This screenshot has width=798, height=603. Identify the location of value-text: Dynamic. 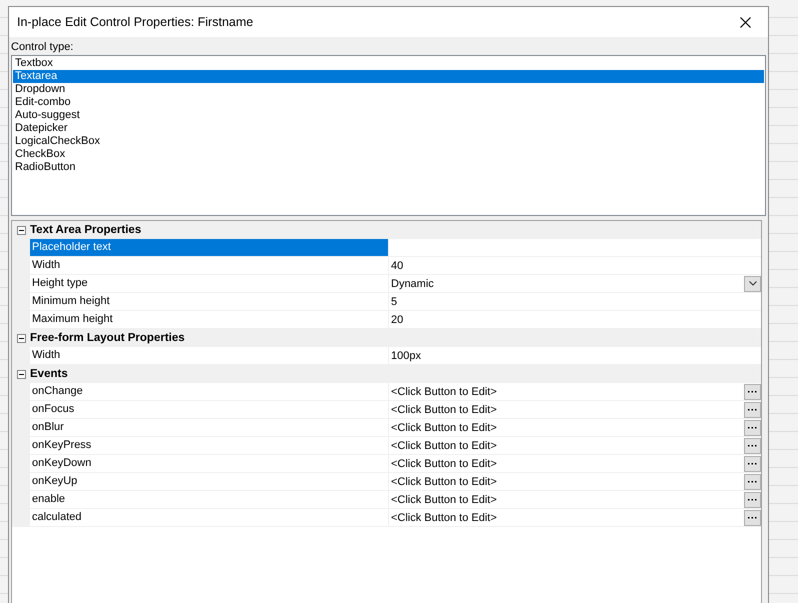
(412, 284).